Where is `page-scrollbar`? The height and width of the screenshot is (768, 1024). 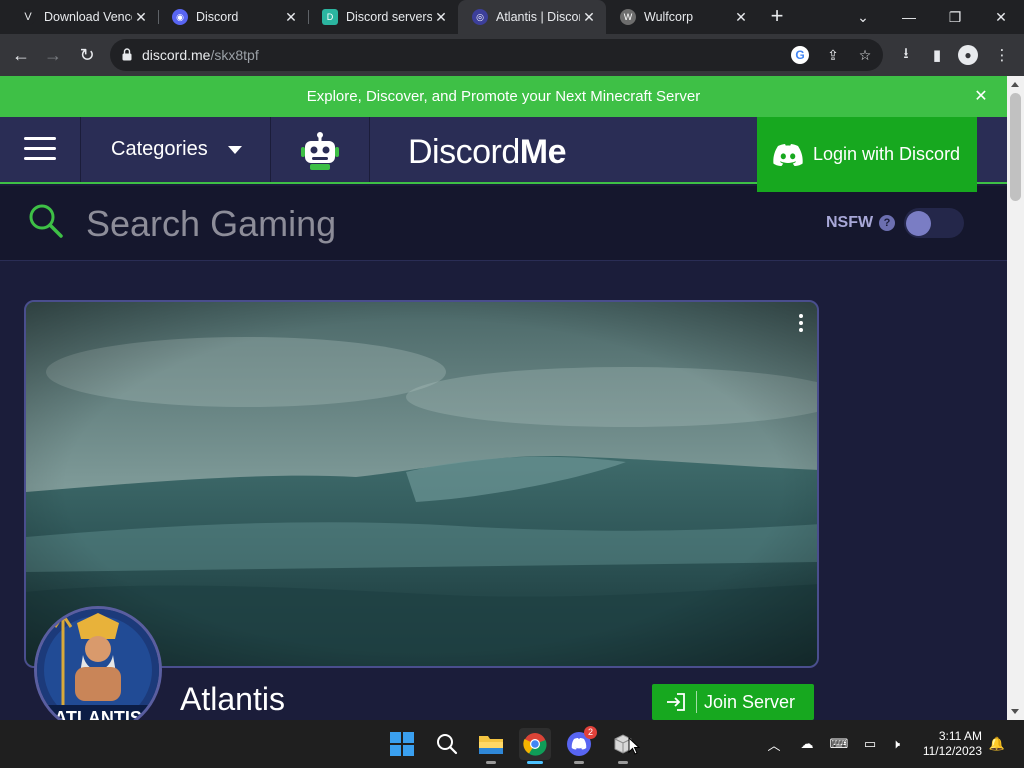
page-scrollbar is located at coordinates (1015, 398).